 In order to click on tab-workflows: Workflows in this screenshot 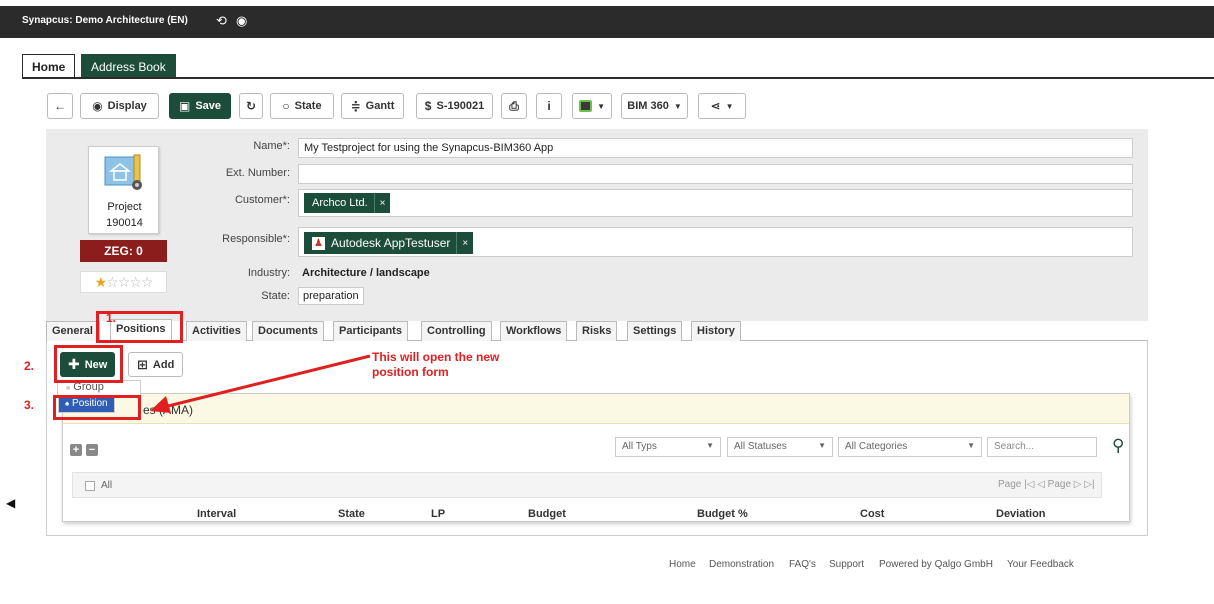, I will do `click(534, 331)`.